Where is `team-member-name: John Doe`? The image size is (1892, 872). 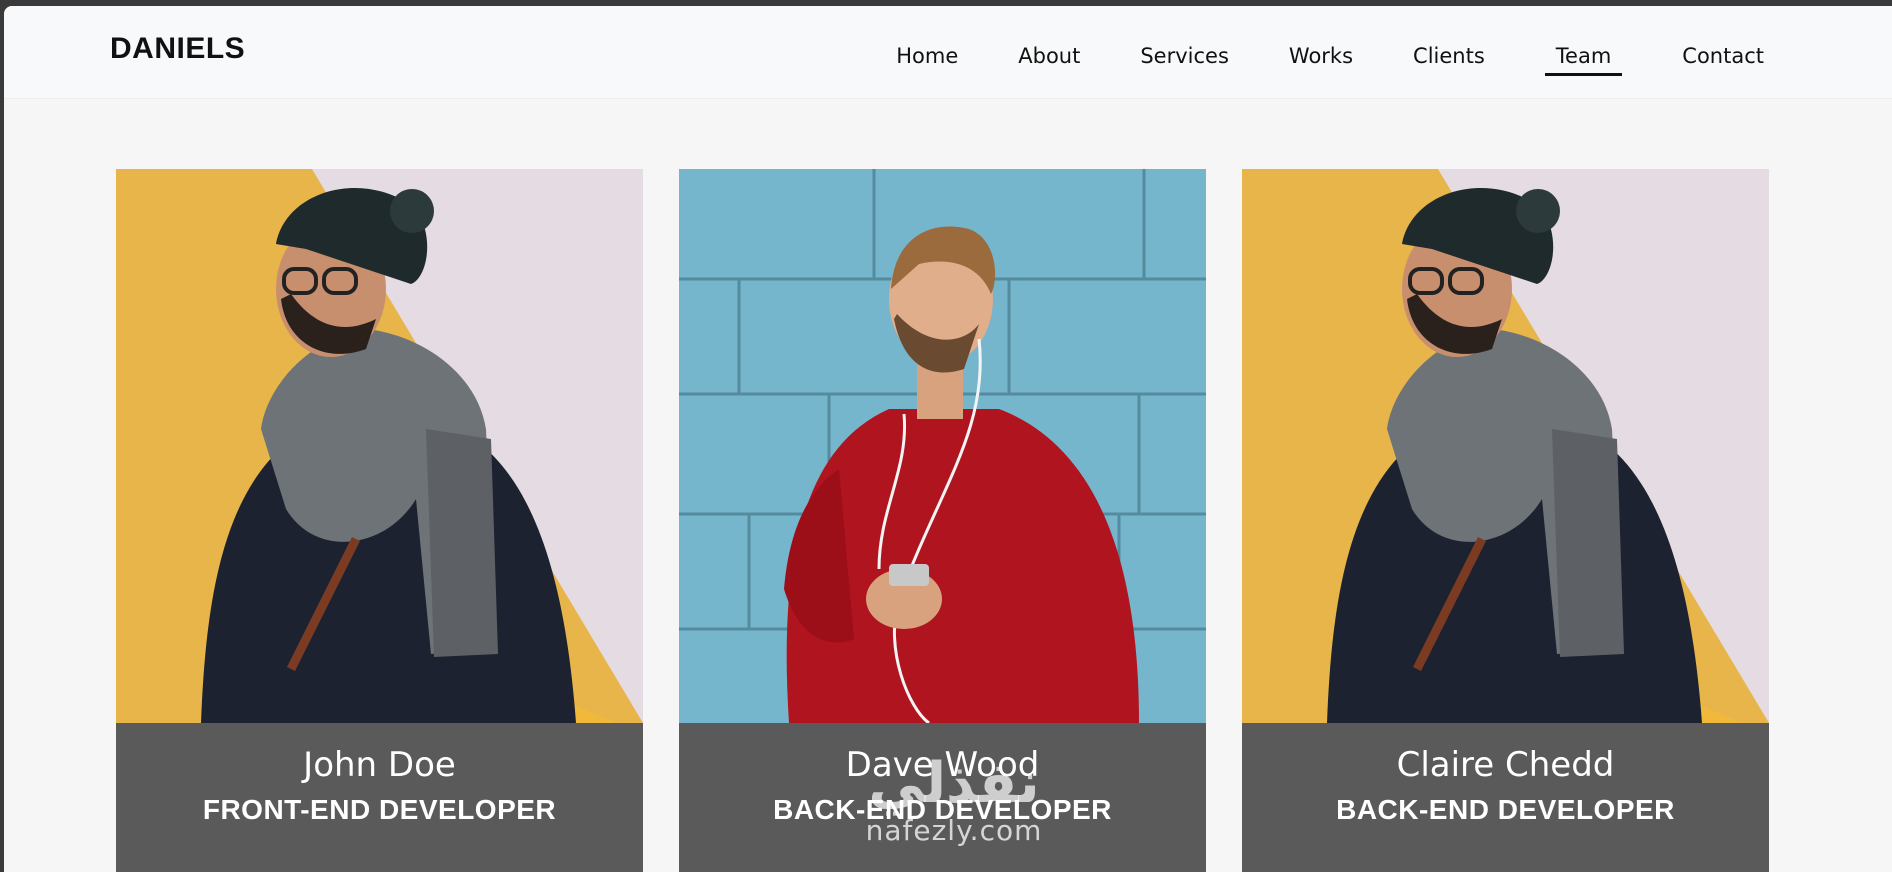
team-member-name: John Doe is located at coordinates (379, 765).